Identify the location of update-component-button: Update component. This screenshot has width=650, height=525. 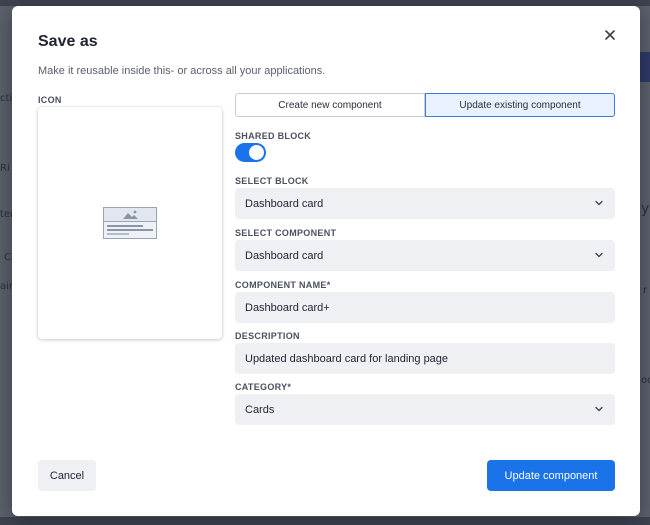
(551, 475).